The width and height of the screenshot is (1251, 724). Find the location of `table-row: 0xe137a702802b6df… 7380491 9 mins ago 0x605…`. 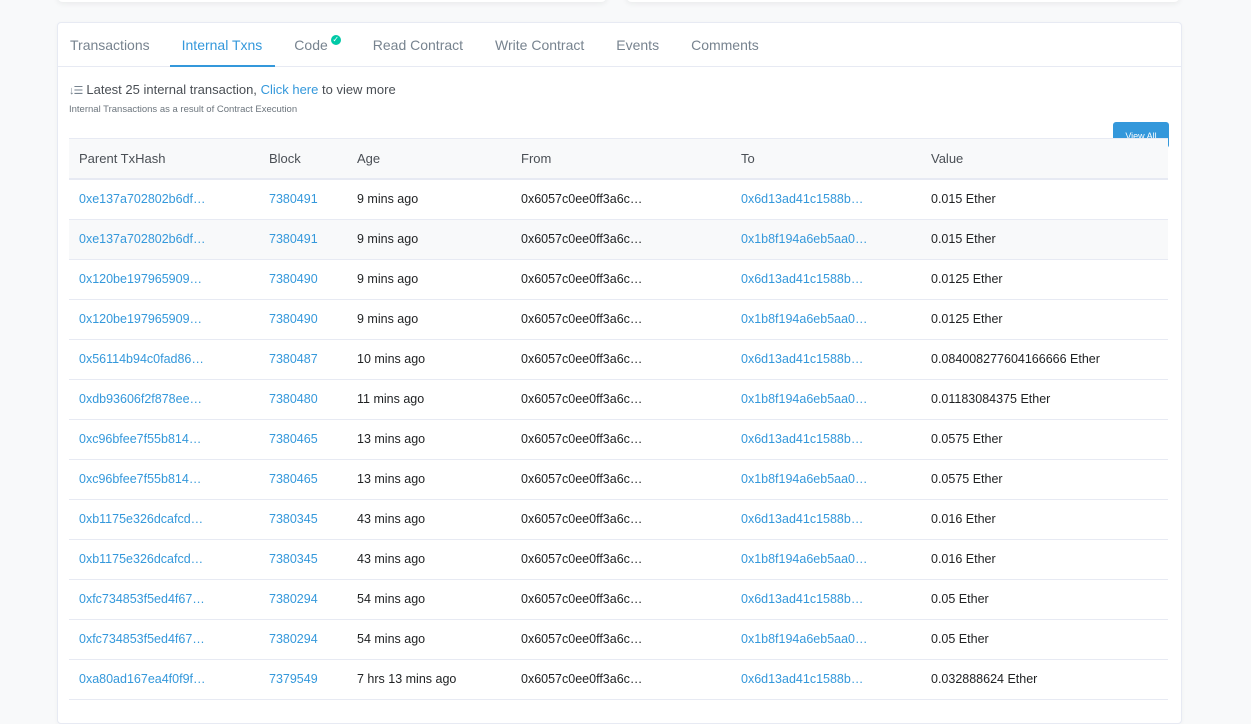

table-row: 0xe137a702802b6df… 7380491 9 mins ago 0x605… is located at coordinates (618, 199).